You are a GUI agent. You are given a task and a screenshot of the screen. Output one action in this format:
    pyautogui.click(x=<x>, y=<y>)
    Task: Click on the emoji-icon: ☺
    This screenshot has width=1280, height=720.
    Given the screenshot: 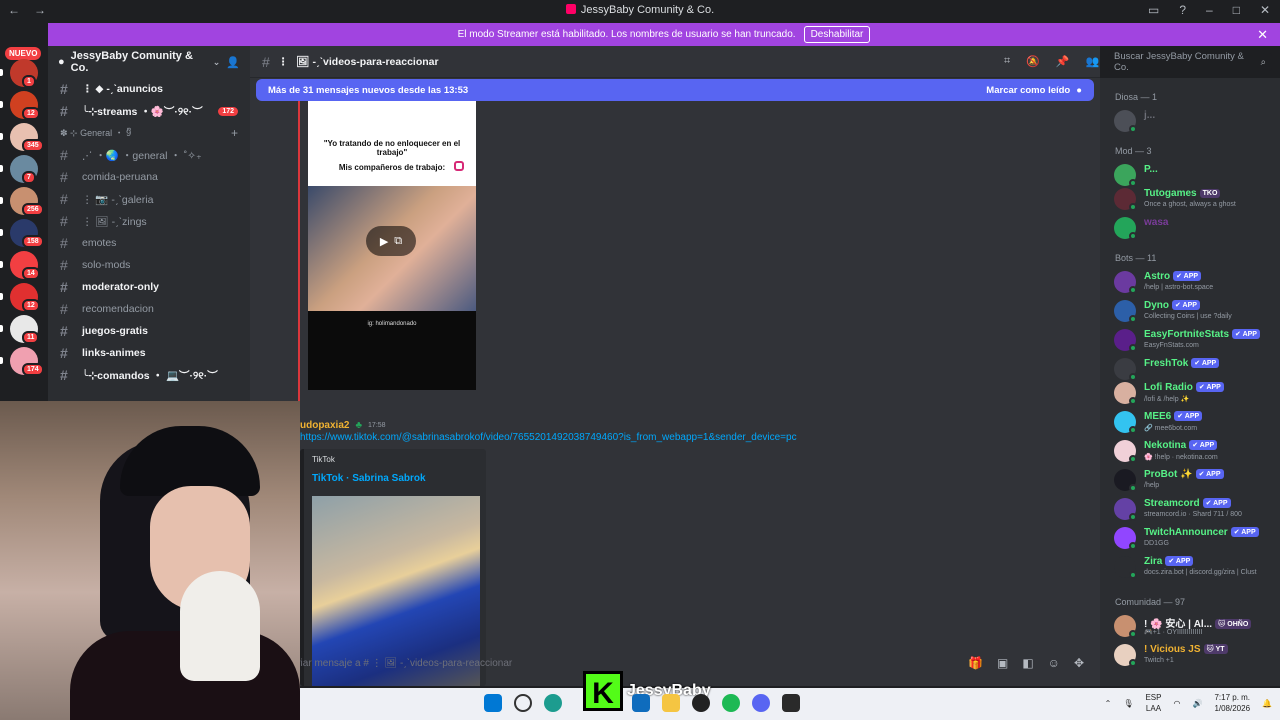 What is the action you would take?
    pyautogui.click(x=1054, y=663)
    